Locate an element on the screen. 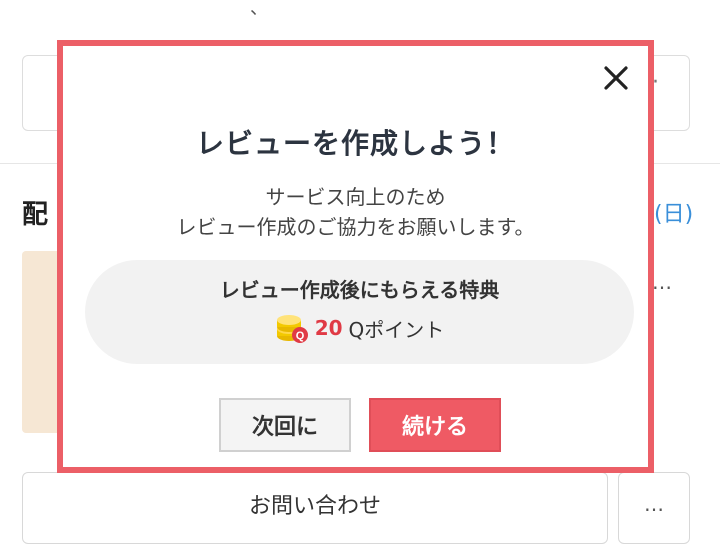 The width and height of the screenshot is (720, 544). benefit-box: レビュー作成後にもらえる特典 Q 20 Qポイント is located at coordinates (359, 312).